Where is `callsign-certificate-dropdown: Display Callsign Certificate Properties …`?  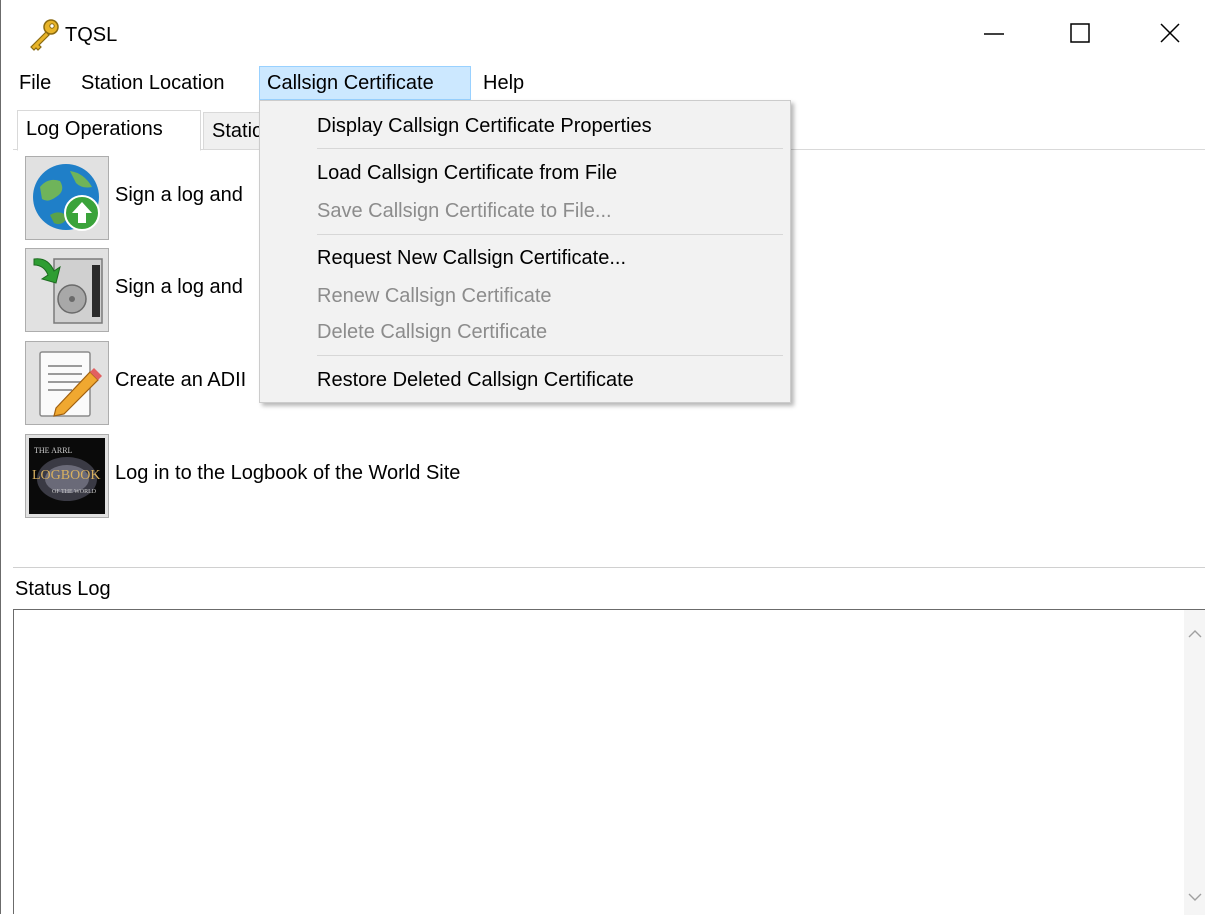
callsign-certificate-dropdown: Display Callsign Certificate Properties … is located at coordinates (525, 251).